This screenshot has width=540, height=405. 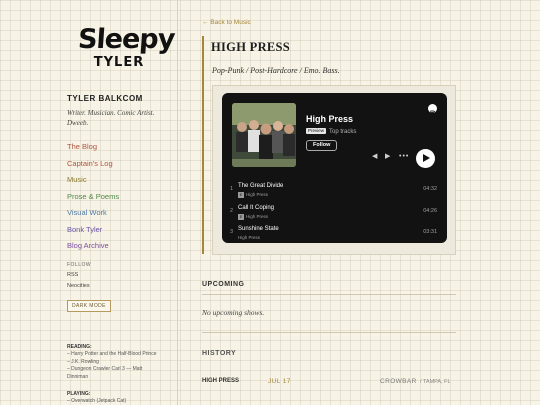 I want to click on follow-heading: FOLLOW, so click(x=79, y=265).